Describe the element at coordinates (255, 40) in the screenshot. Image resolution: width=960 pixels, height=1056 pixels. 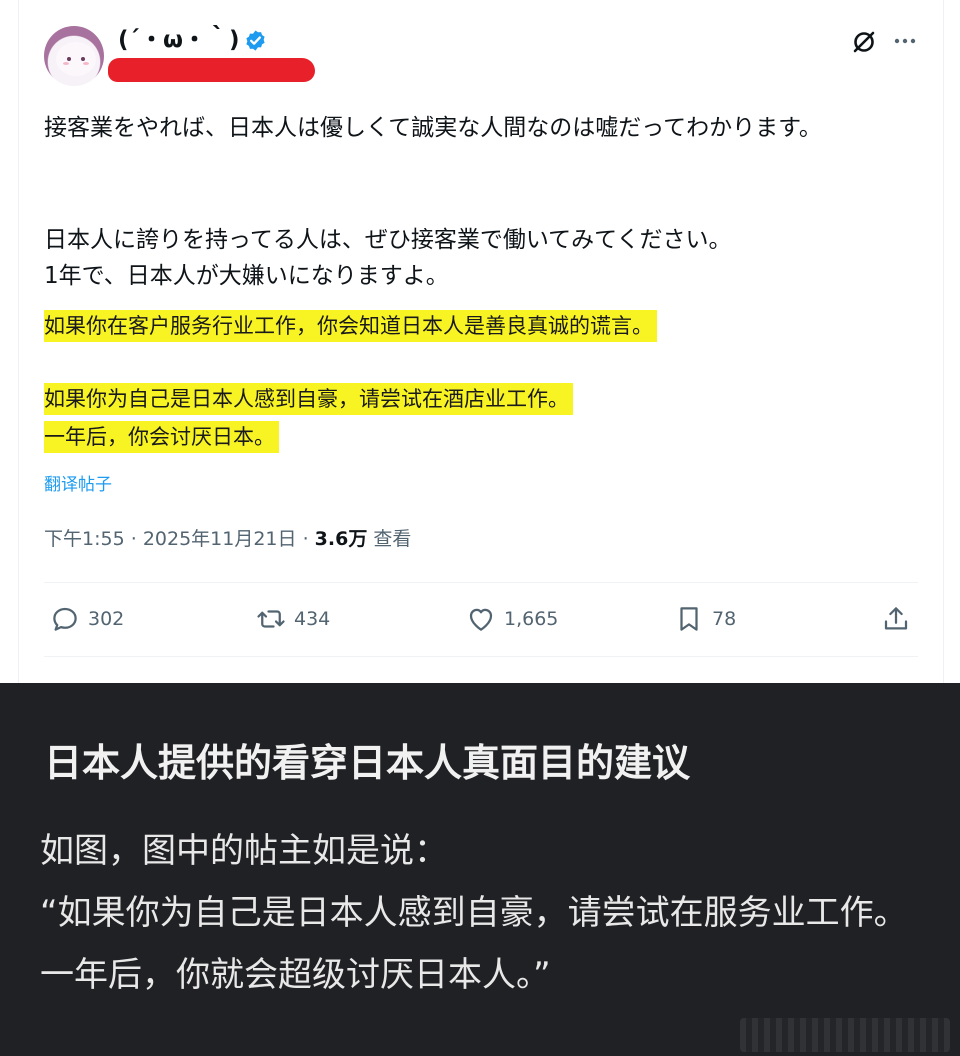
I see `verified-badge-icon` at that location.